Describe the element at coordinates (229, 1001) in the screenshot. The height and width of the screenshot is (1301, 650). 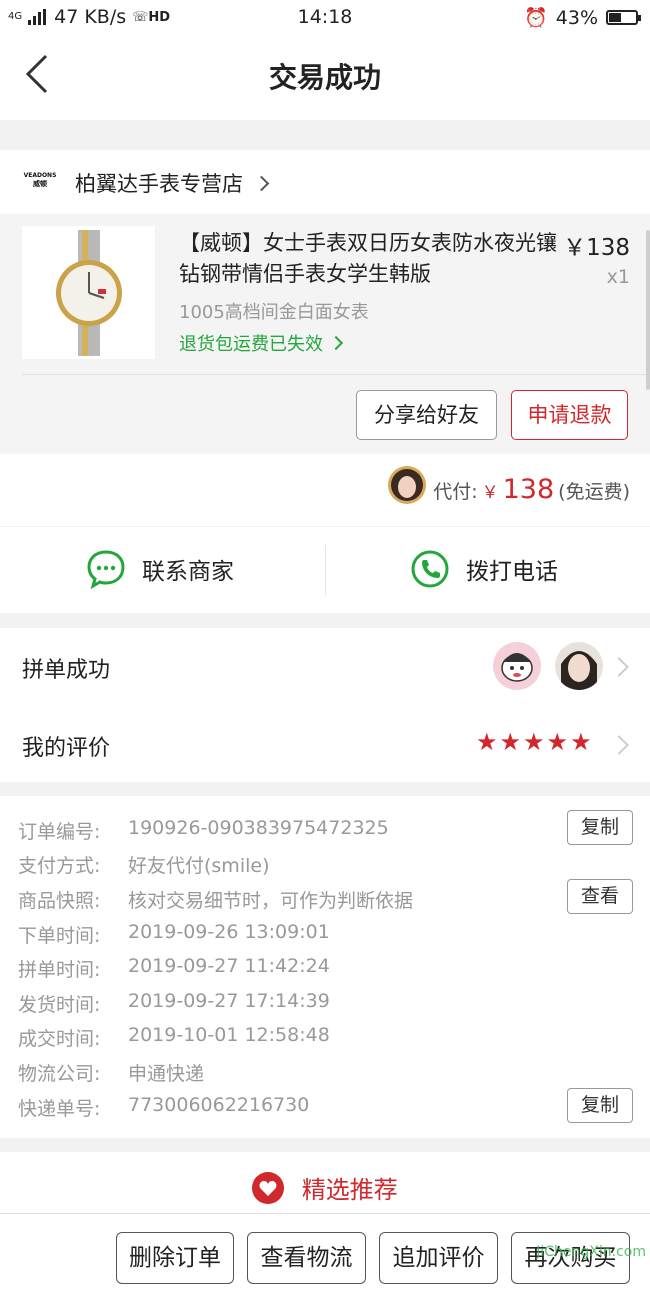
I see `ship-time: 2019-09-27 17:14:39` at that location.